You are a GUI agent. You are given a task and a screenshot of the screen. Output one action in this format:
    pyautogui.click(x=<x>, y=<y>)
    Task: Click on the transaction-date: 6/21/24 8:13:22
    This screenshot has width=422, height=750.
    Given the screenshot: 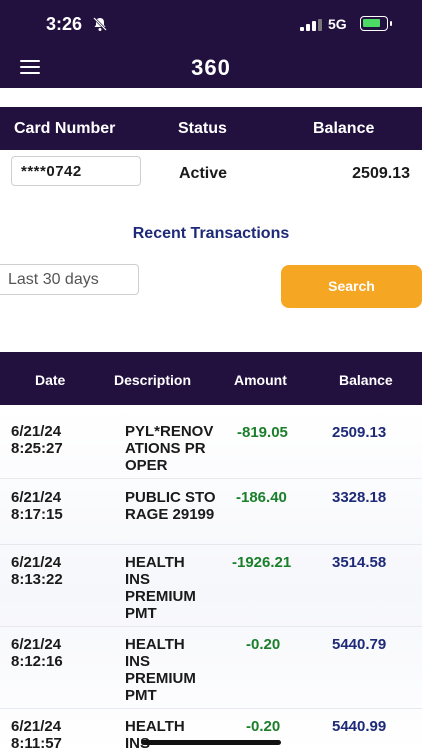 What is the action you would take?
    pyautogui.click(x=37, y=571)
    